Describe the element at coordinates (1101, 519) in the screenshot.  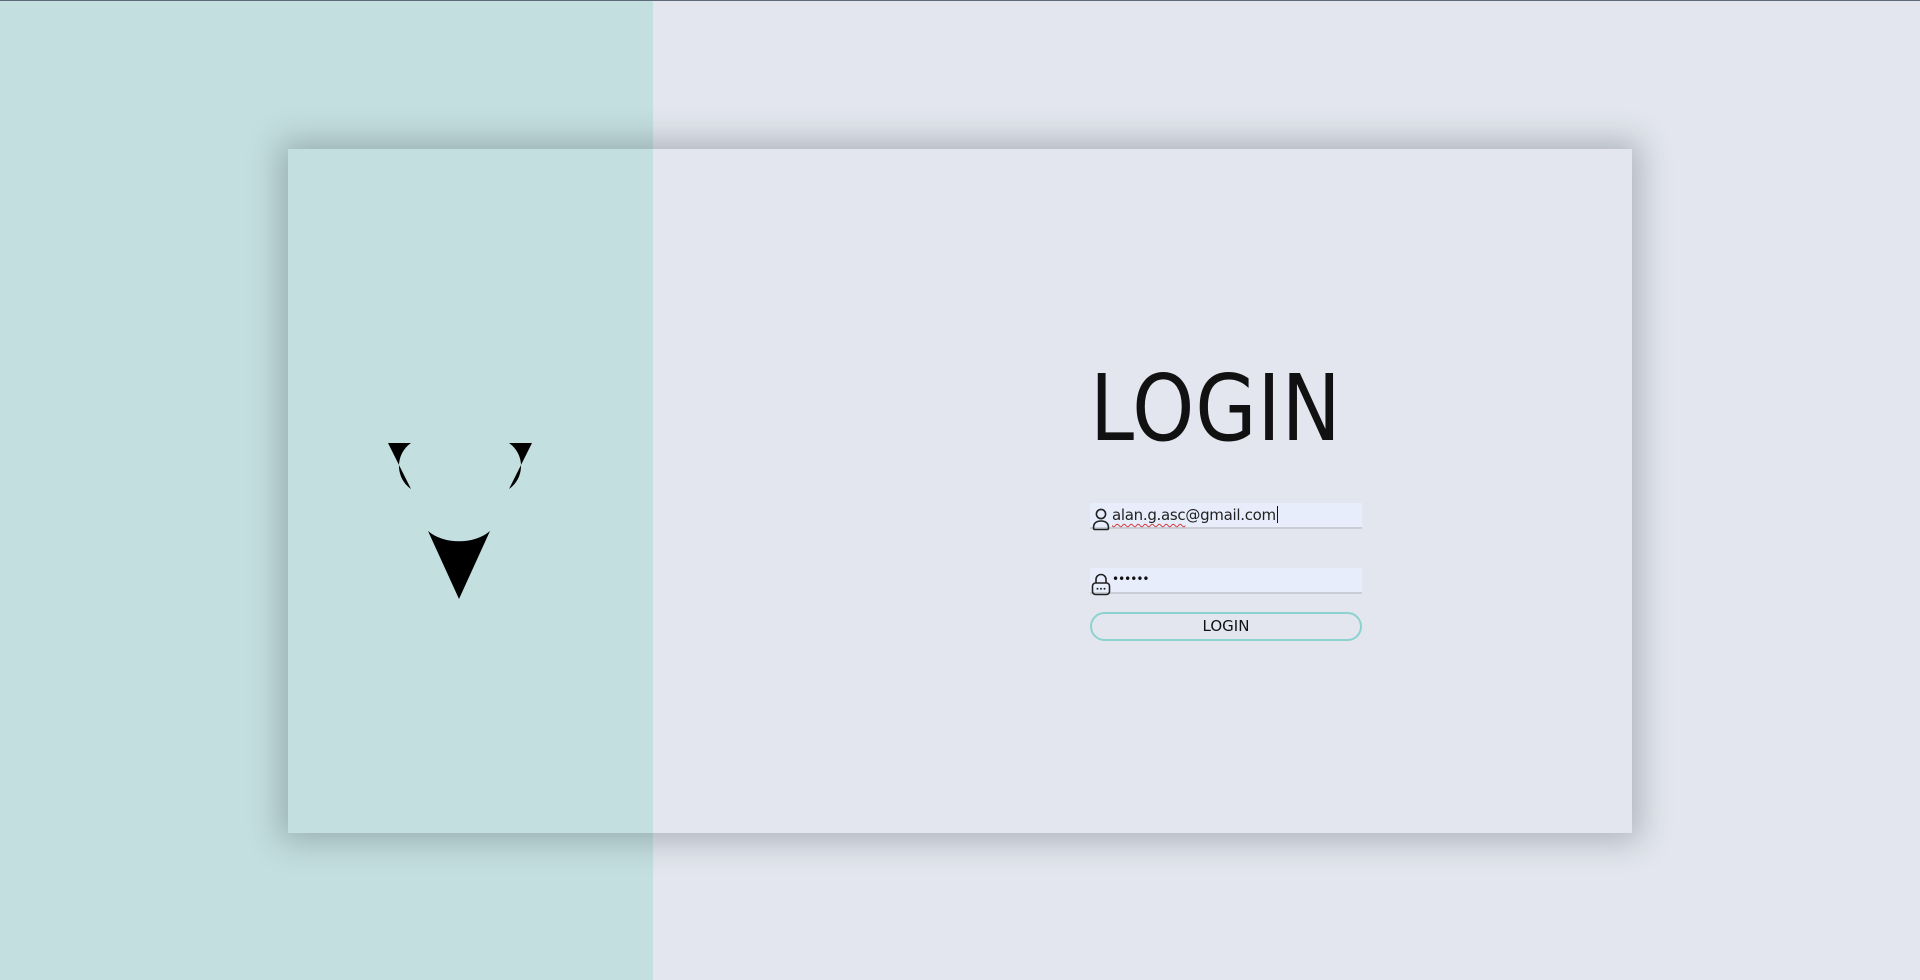
I see `user-icon` at that location.